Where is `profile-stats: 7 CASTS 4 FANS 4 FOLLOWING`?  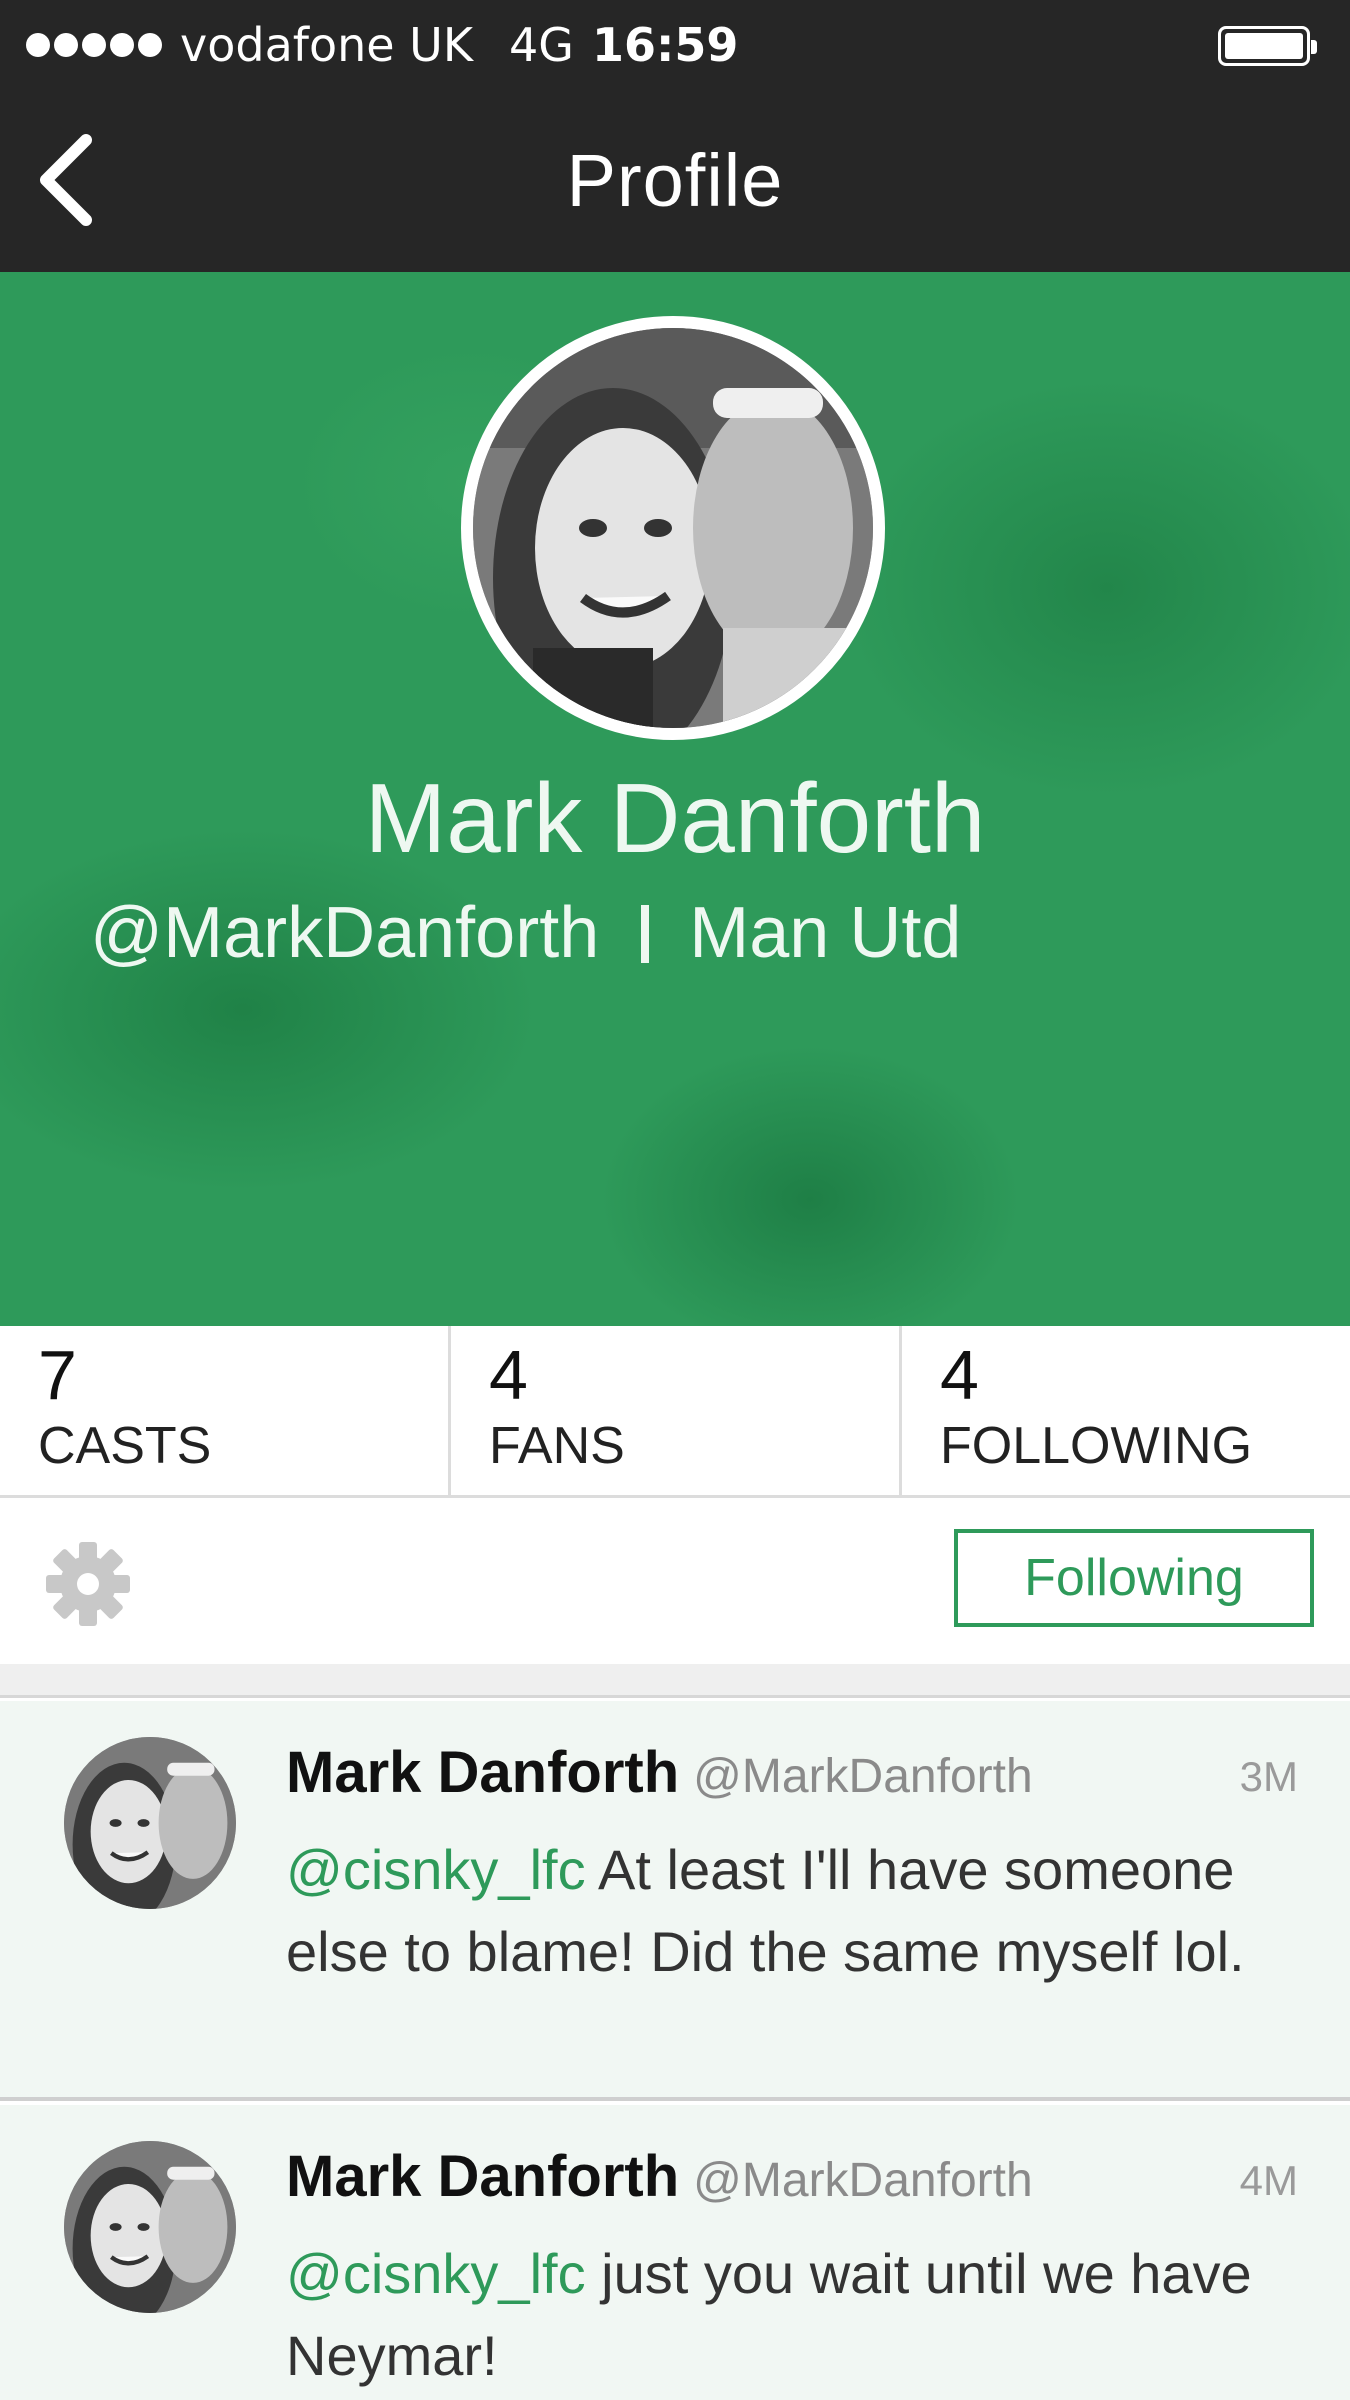
profile-stats: 7 CASTS 4 FANS 4 FOLLOWING is located at coordinates (675, 1412).